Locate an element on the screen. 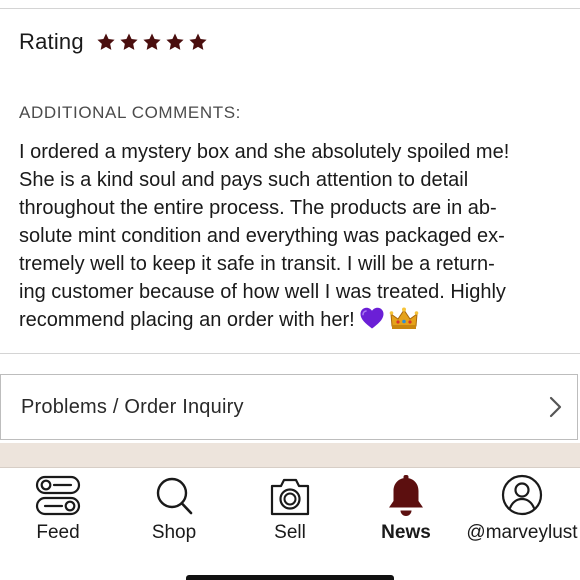  chevron-right-icon is located at coordinates (555, 407).